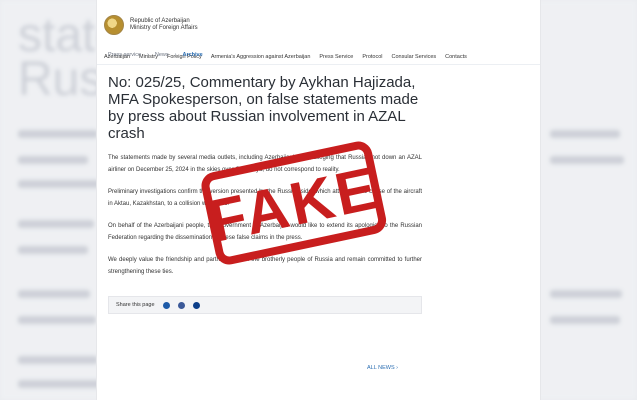 Image resolution: width=637 pixels, height=400 pixels. Describe the element at coordinates (397, 368) in the screenshot. I see `chevron-right-icon: ›` at that location.